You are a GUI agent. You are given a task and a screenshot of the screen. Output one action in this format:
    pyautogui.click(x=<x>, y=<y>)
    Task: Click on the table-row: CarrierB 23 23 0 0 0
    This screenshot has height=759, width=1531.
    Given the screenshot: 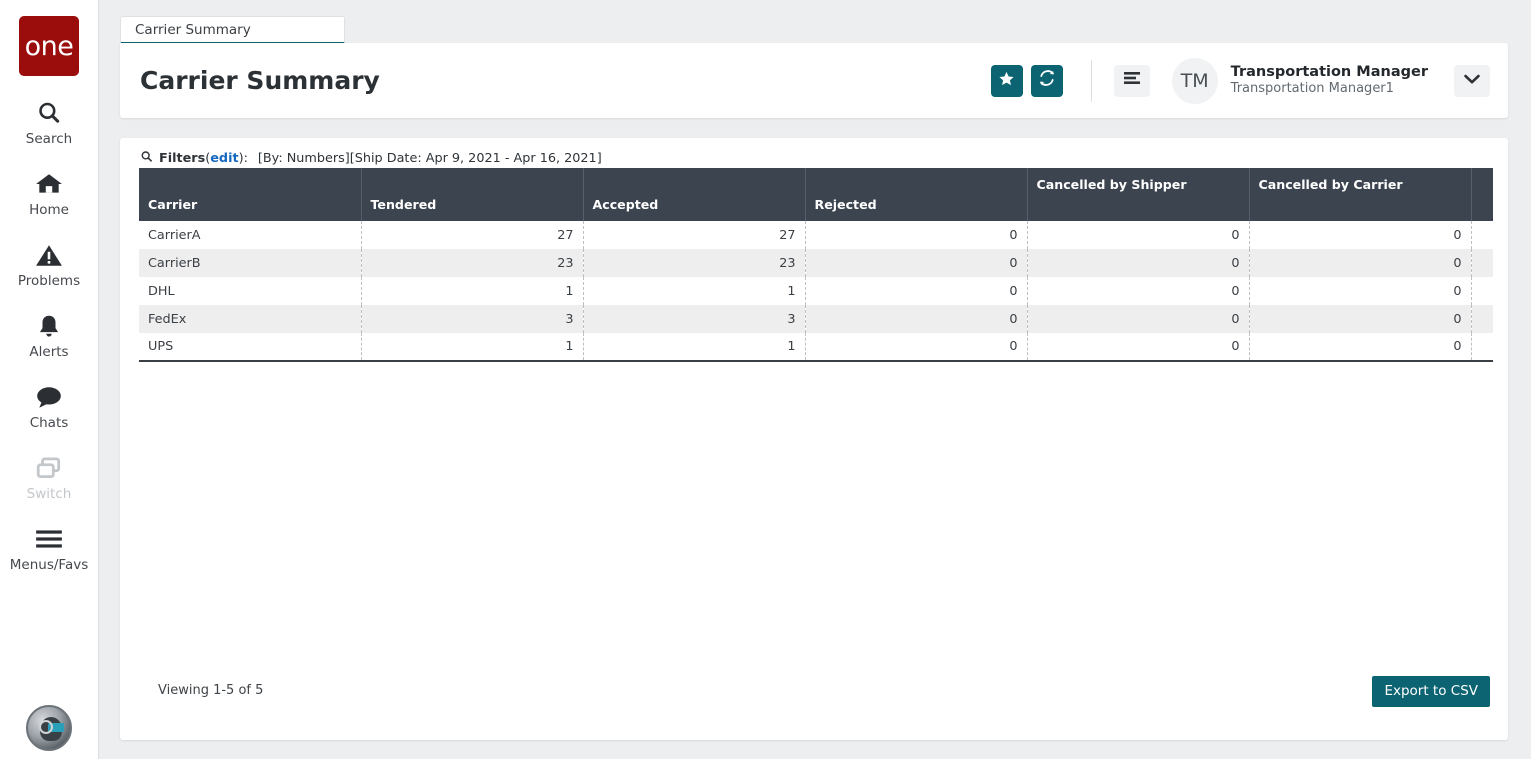 What is the action you would take?
    pyautogui.click(x=816, y=263)
    